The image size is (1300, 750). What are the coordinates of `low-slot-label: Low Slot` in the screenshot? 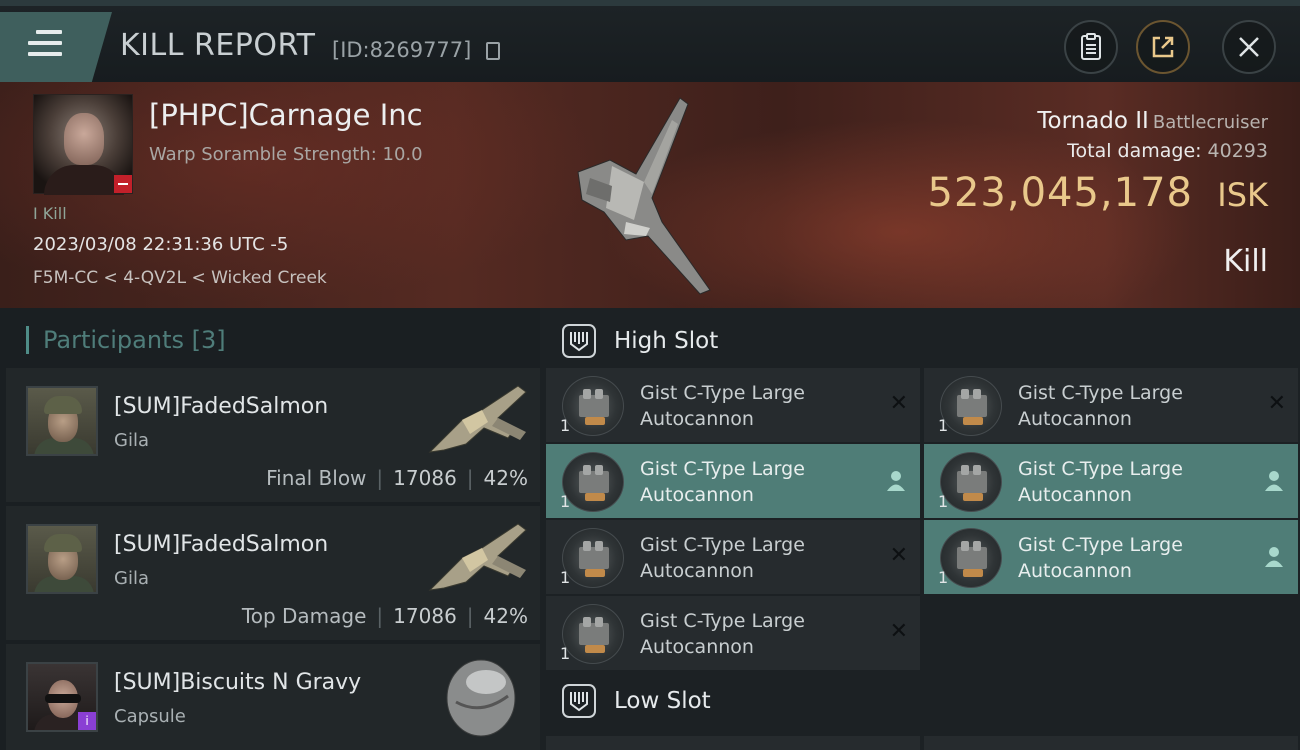 It's located at (662, 701).